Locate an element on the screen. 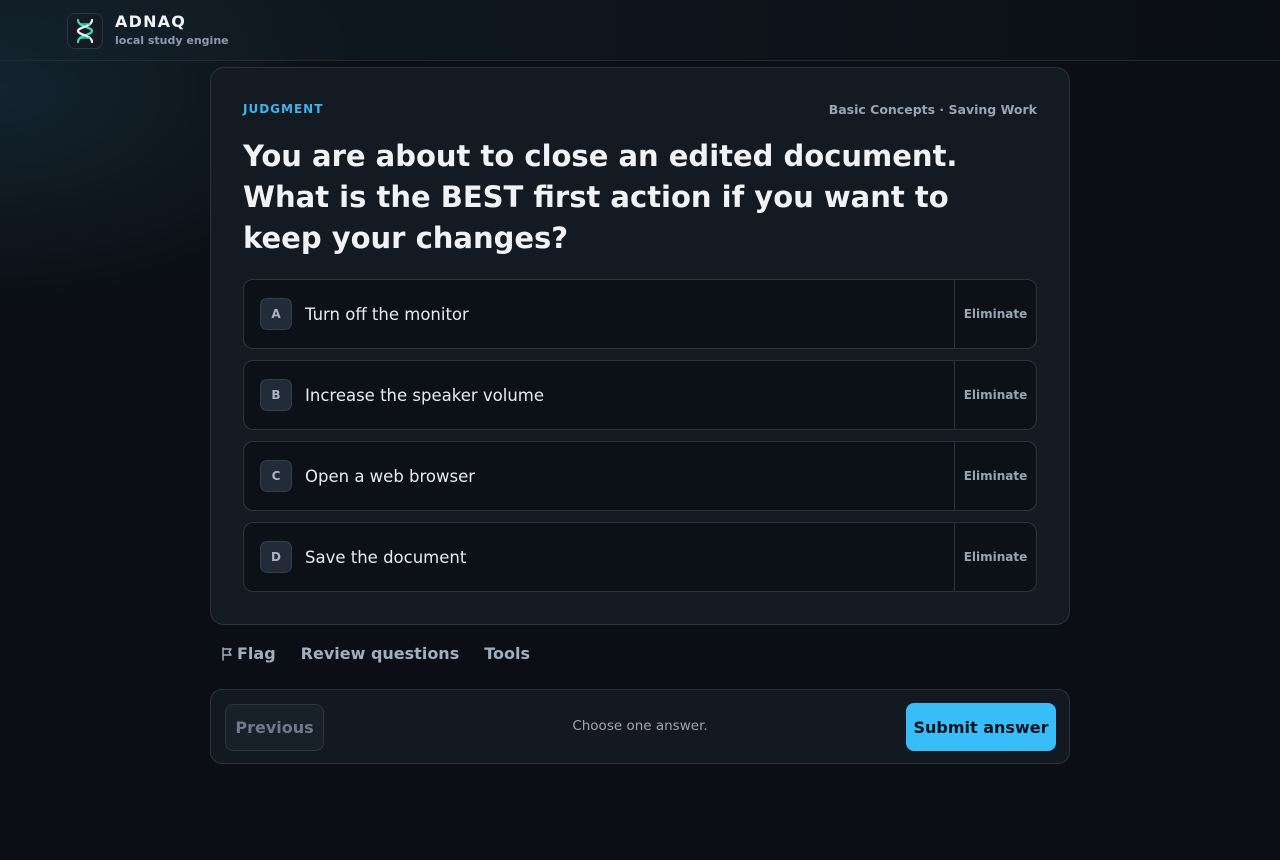 The height and width of the screenshot is (860, 1280). answer-choice-c: C Open a web browser Eliminate is located at coordinates (640, 476).